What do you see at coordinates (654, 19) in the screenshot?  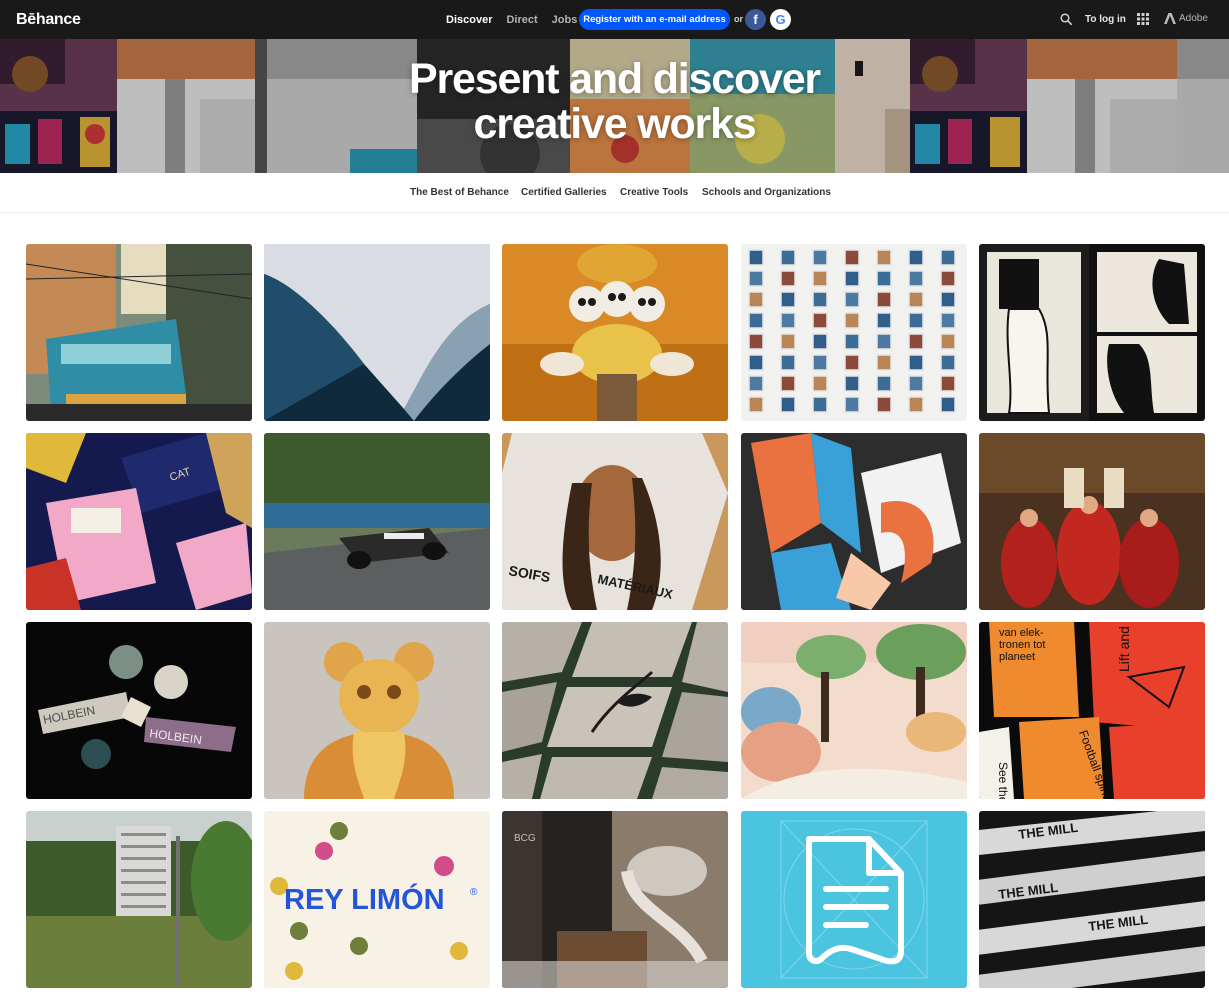 I see `register-email-button: Register with an e-mail address` at bounding box center [654, 19].